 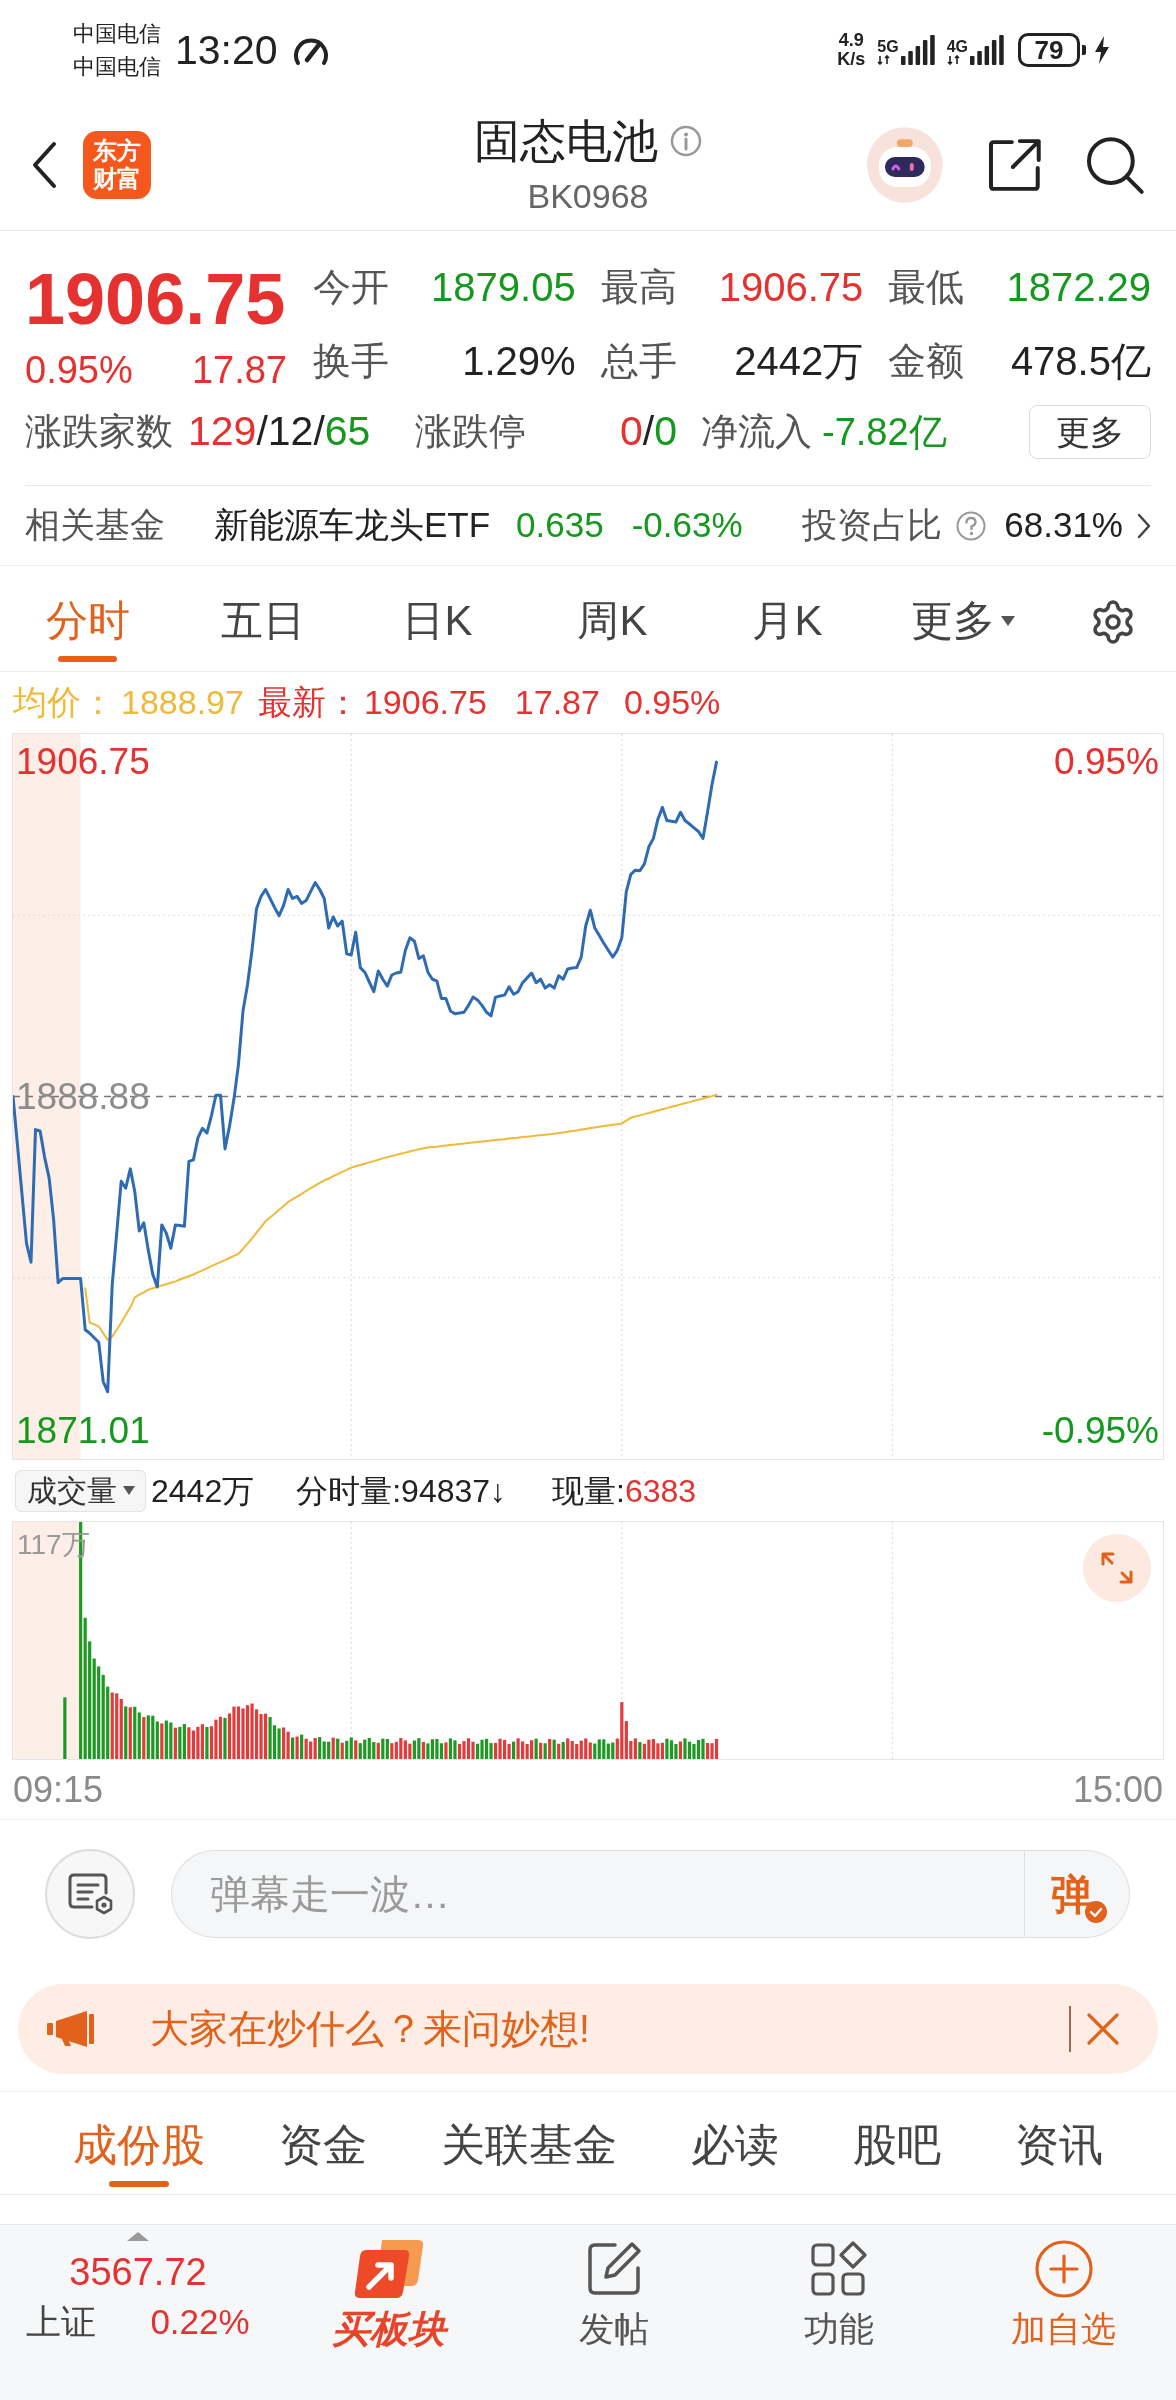 What do you see at coordinates (155, 299) in the screenshot?
I see `last-price: 1906.75` at bounding box center [155, 299].